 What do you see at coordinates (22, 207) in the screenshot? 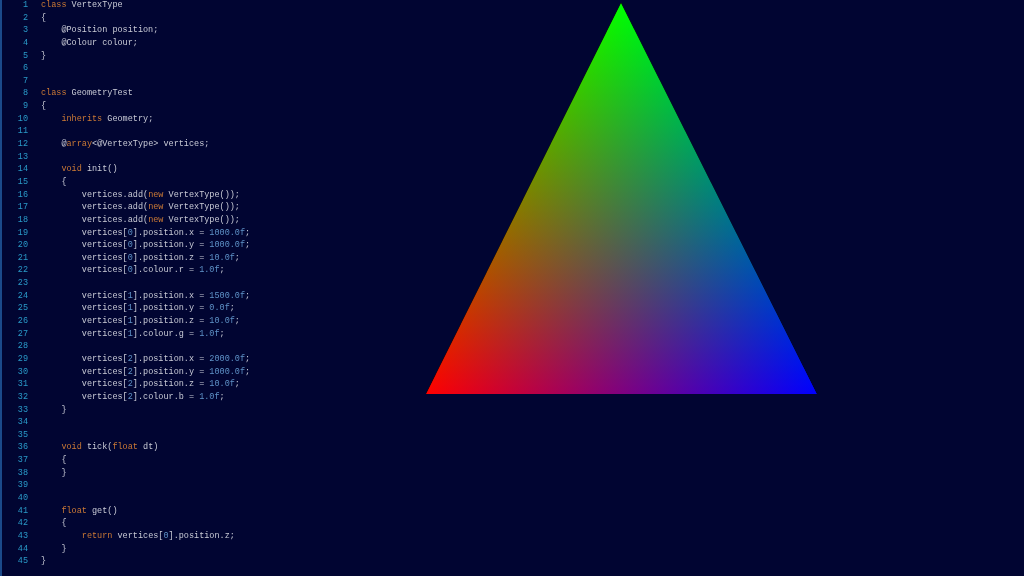
I see `line-number: 17` at bounding box center [22, 207].